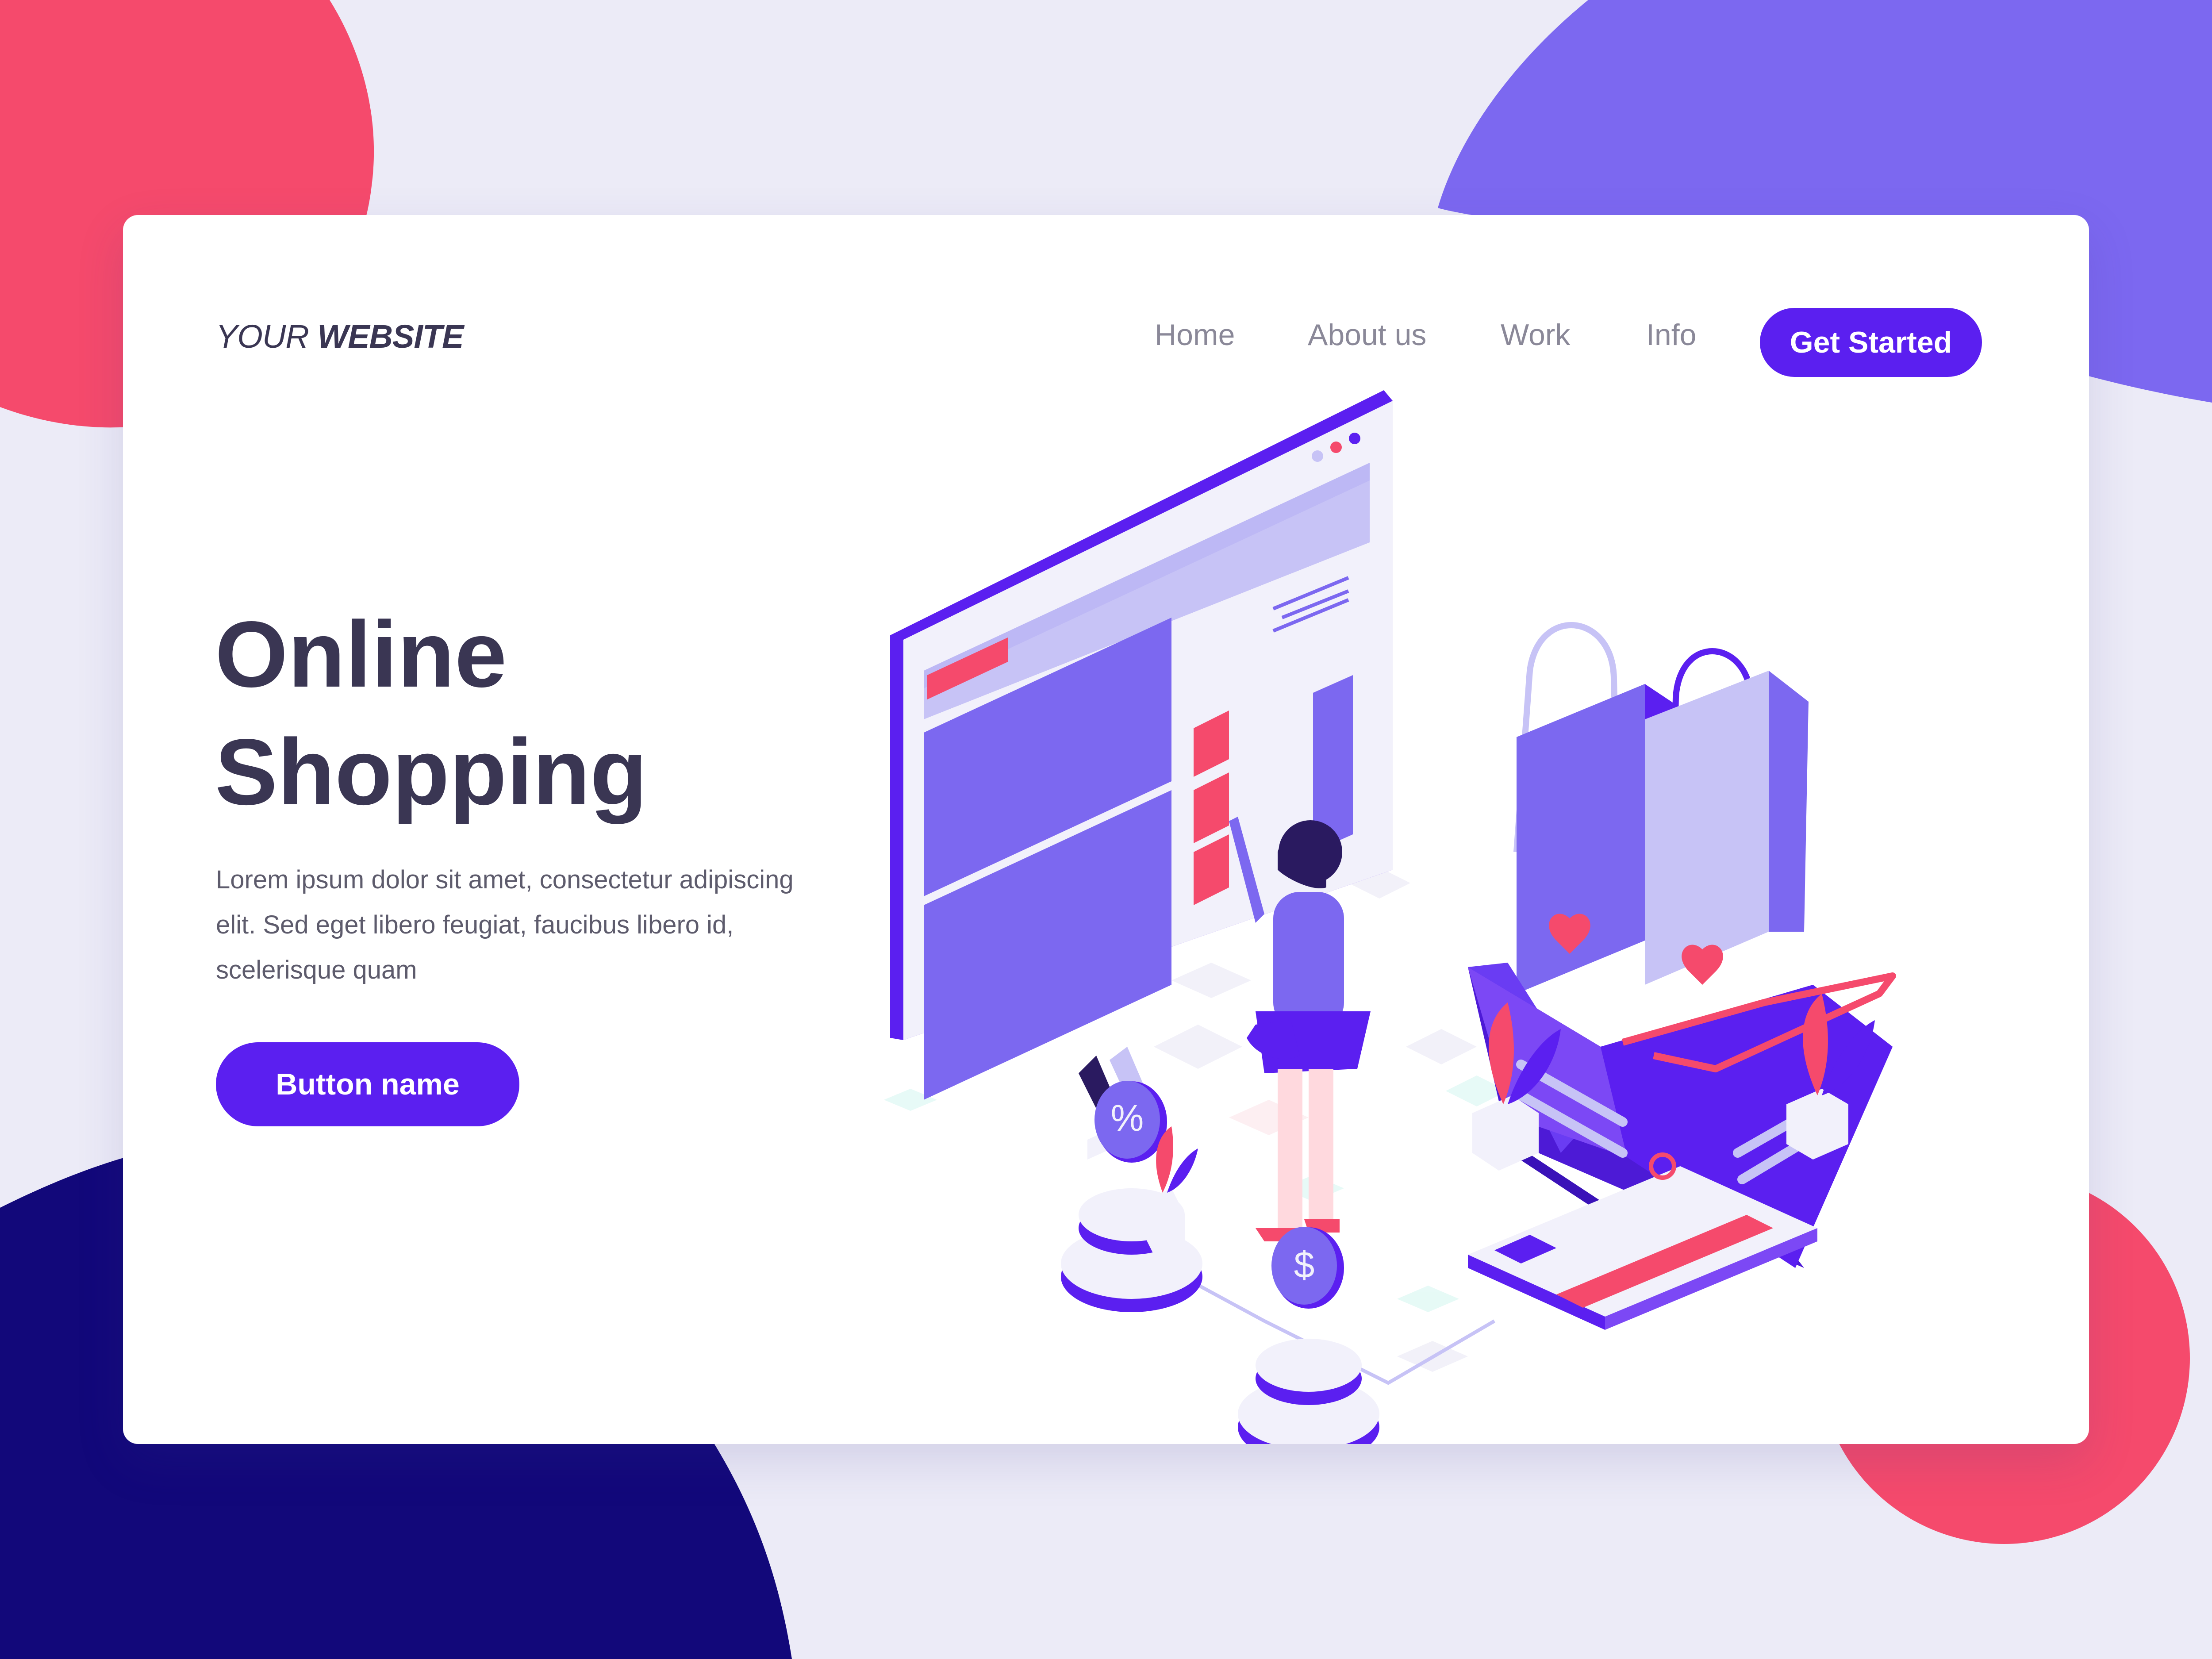 Image resolution: width=2212 pixels, height=1659 pixels. What do you see at coordinates (1304, 1265) in the screenshot?
I see `dollar-icon: $` at bounding box center [1304, 1265].